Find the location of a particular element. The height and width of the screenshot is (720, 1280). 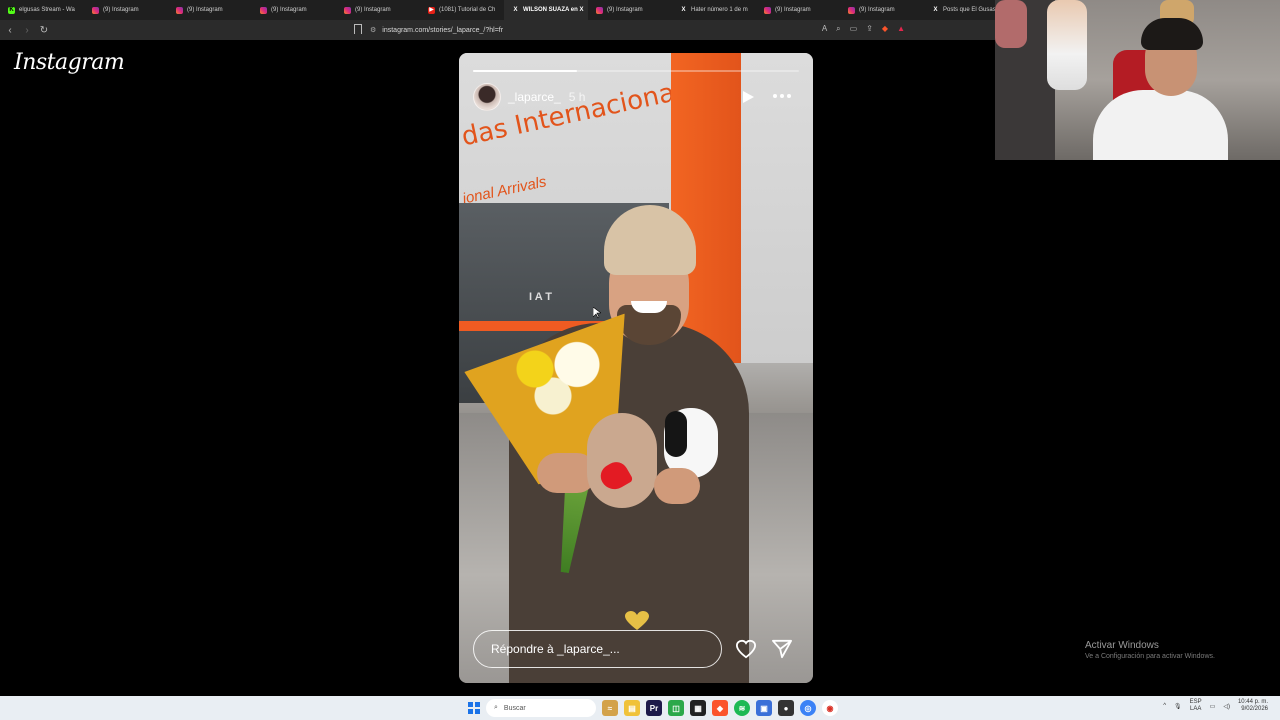

store-icon: ◫ is located at coordinates (676, 708).